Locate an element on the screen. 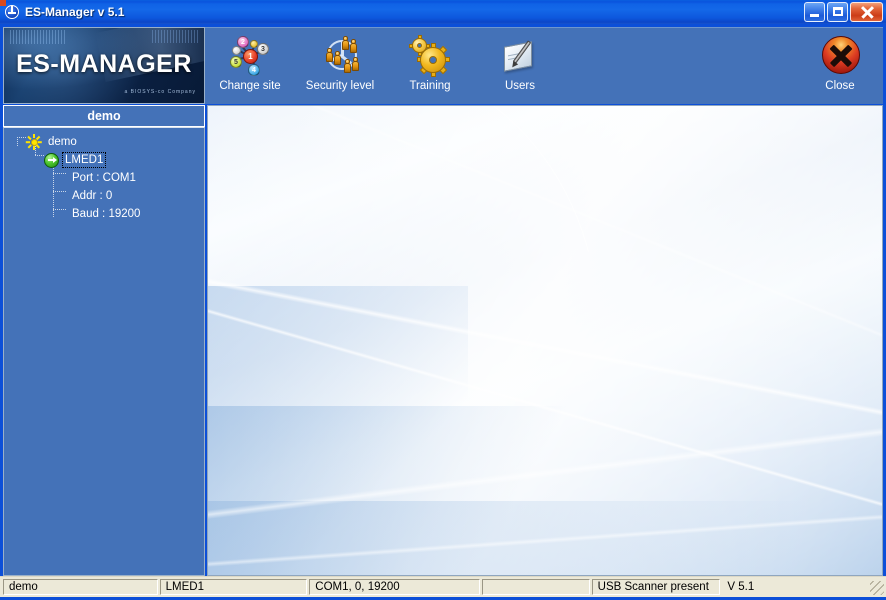 The height and width of the screenshot is (600, 886). brand-subtext: a BIOSYS-co Company is located at coordinates (160, 92).